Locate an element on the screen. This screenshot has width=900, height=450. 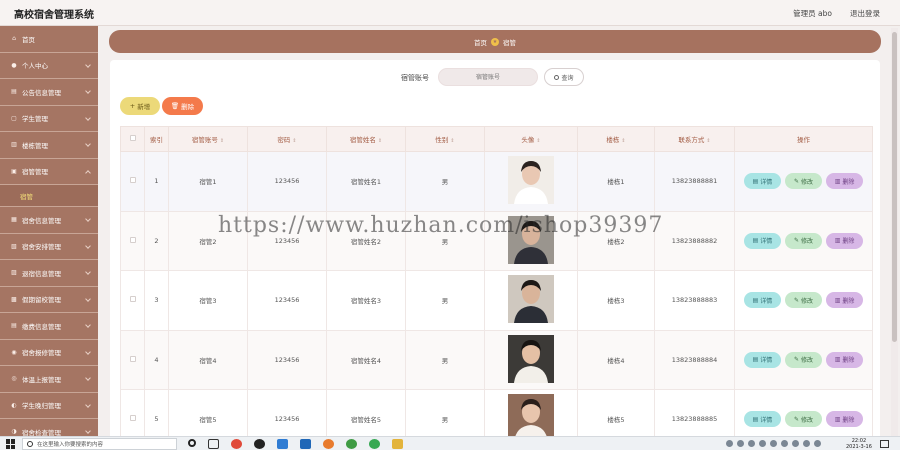
scrollbar-thumb is located at coordinates (894, 187).